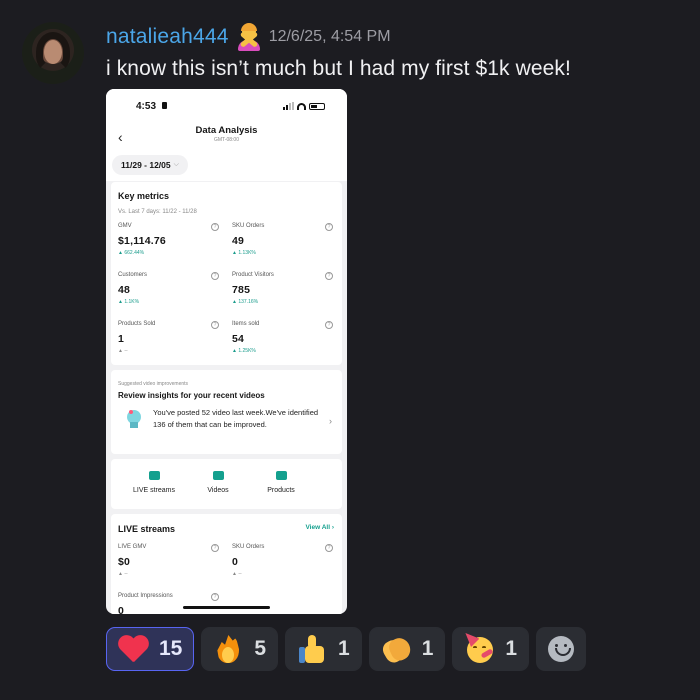 Image resolution: width=700 pixels, height=700 pixels. Describe the element at coordinates (218, 490) in the screenshot. I see `tab-label: Videos` at that location.